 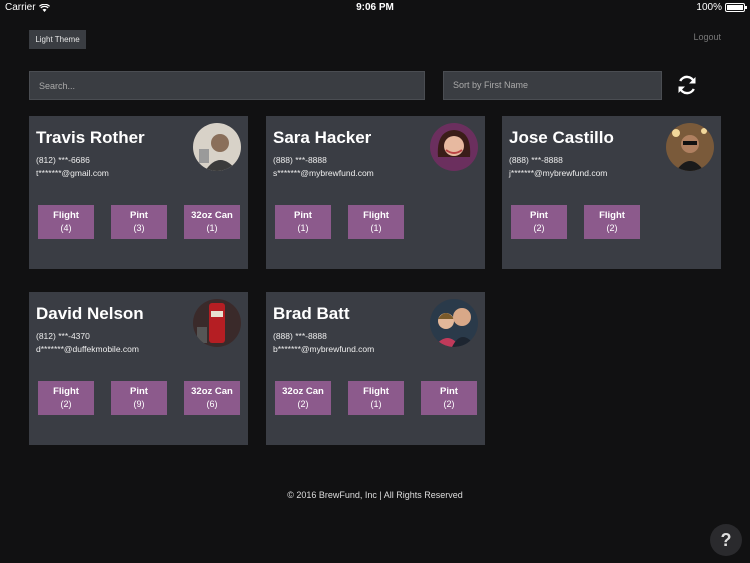 What do you see at coordinates (66, 222) in the screenshot?
I see `drink-button-flight: Flight (4)` at bounding box center [66, 222].